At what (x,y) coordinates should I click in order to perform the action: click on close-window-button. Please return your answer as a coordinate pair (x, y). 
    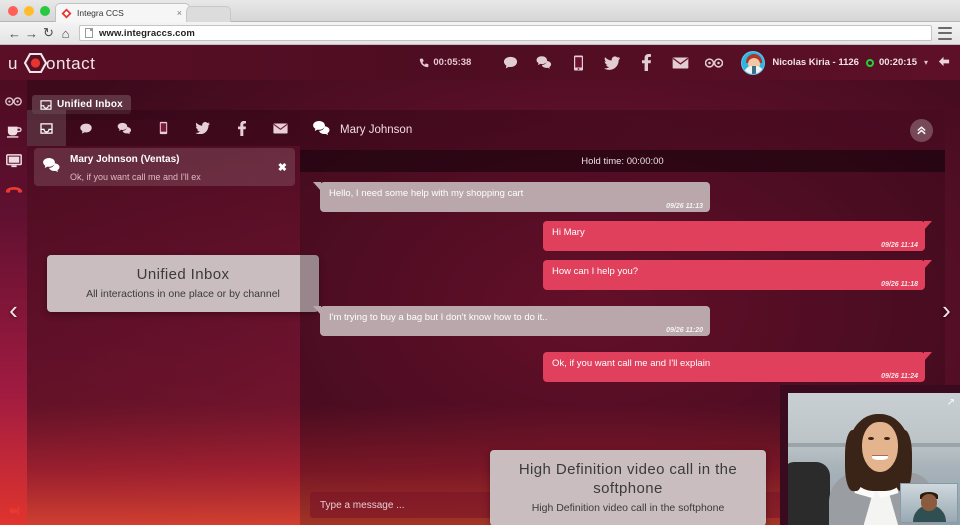
    Looking at the image, I should click on (13, 11).